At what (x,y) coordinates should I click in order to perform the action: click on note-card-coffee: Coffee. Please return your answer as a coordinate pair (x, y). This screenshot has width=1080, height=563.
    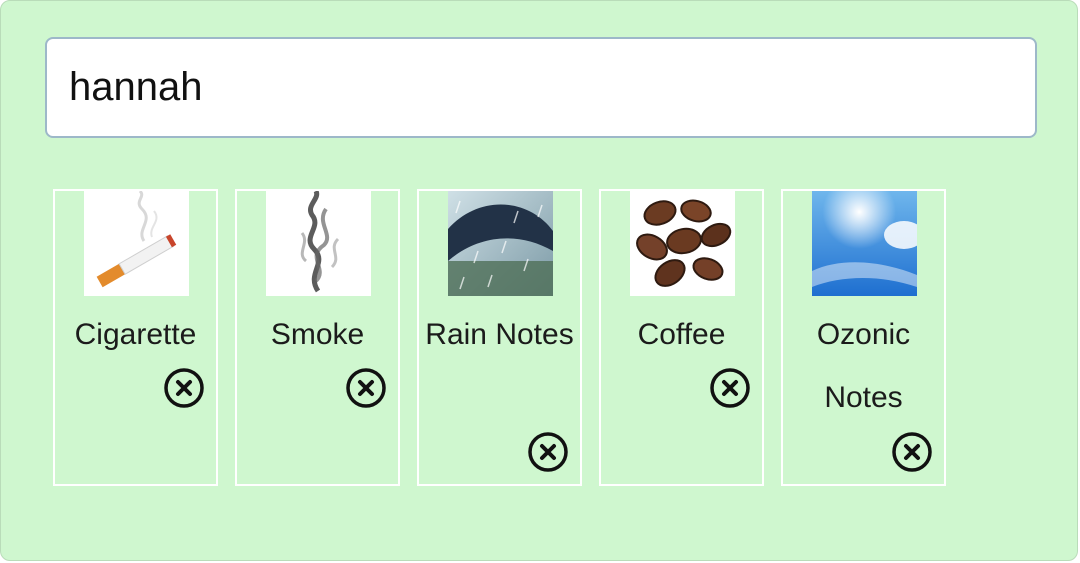
    Looking at the image, I should click on (681, 337).